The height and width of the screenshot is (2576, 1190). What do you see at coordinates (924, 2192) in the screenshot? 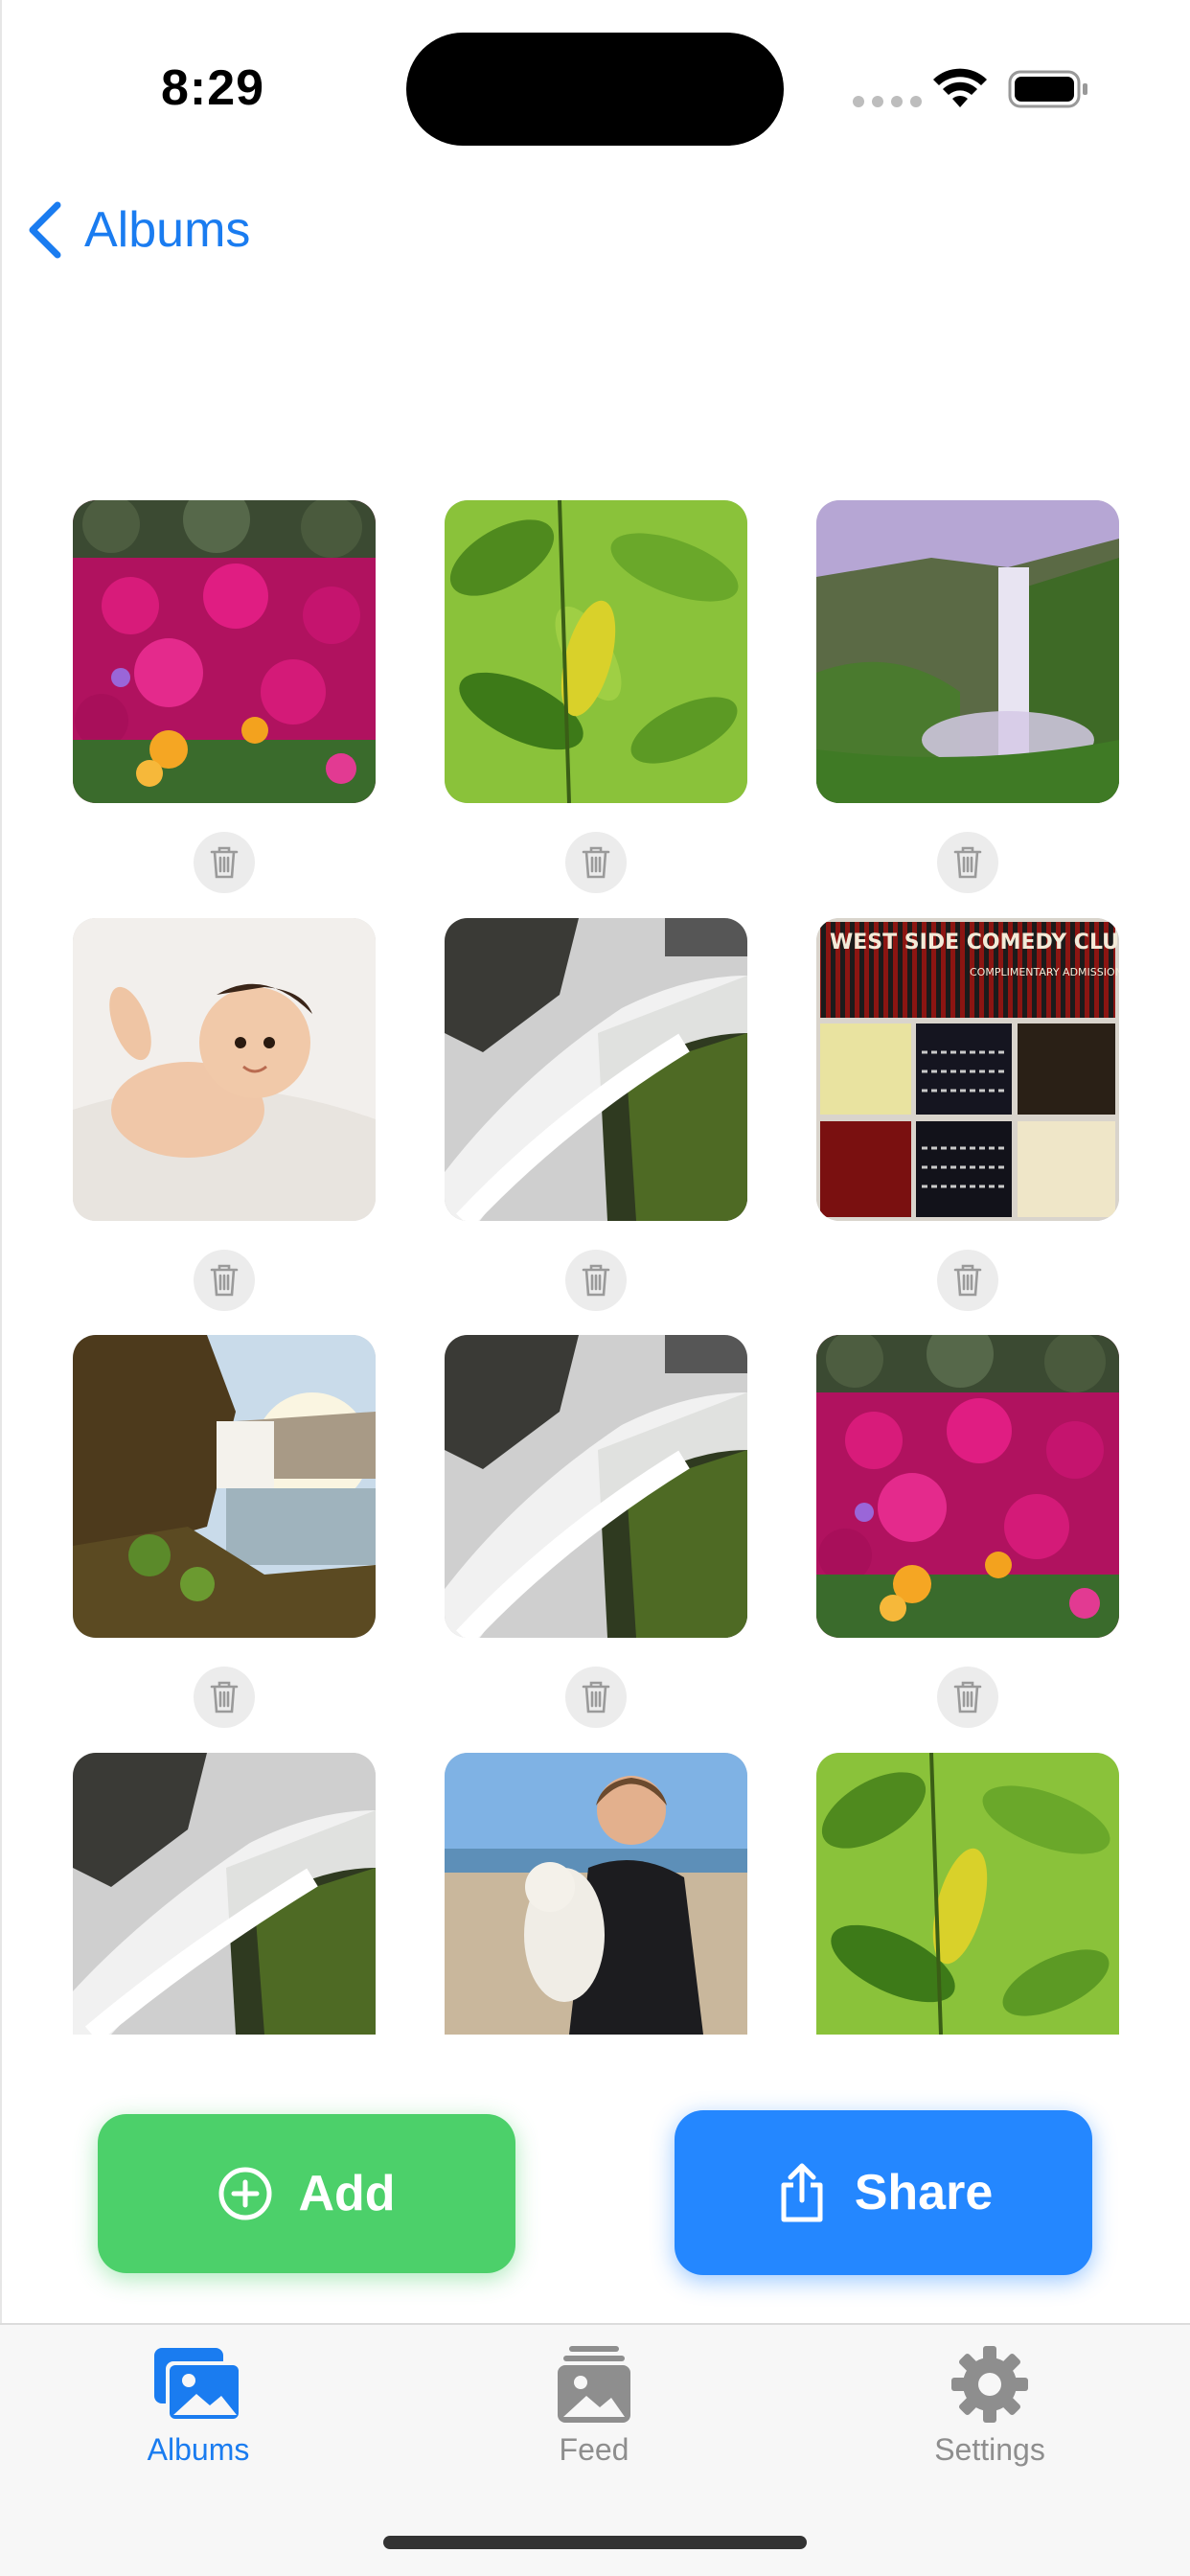
I see `share-button-label: Share` at bounding box center [924, 2192].